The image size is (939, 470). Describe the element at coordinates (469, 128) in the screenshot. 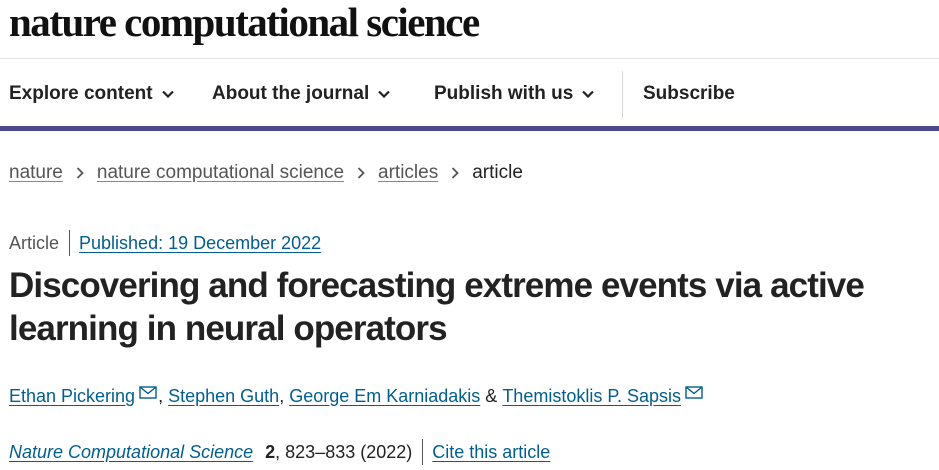

I see `nav-accent-bar` at that location.